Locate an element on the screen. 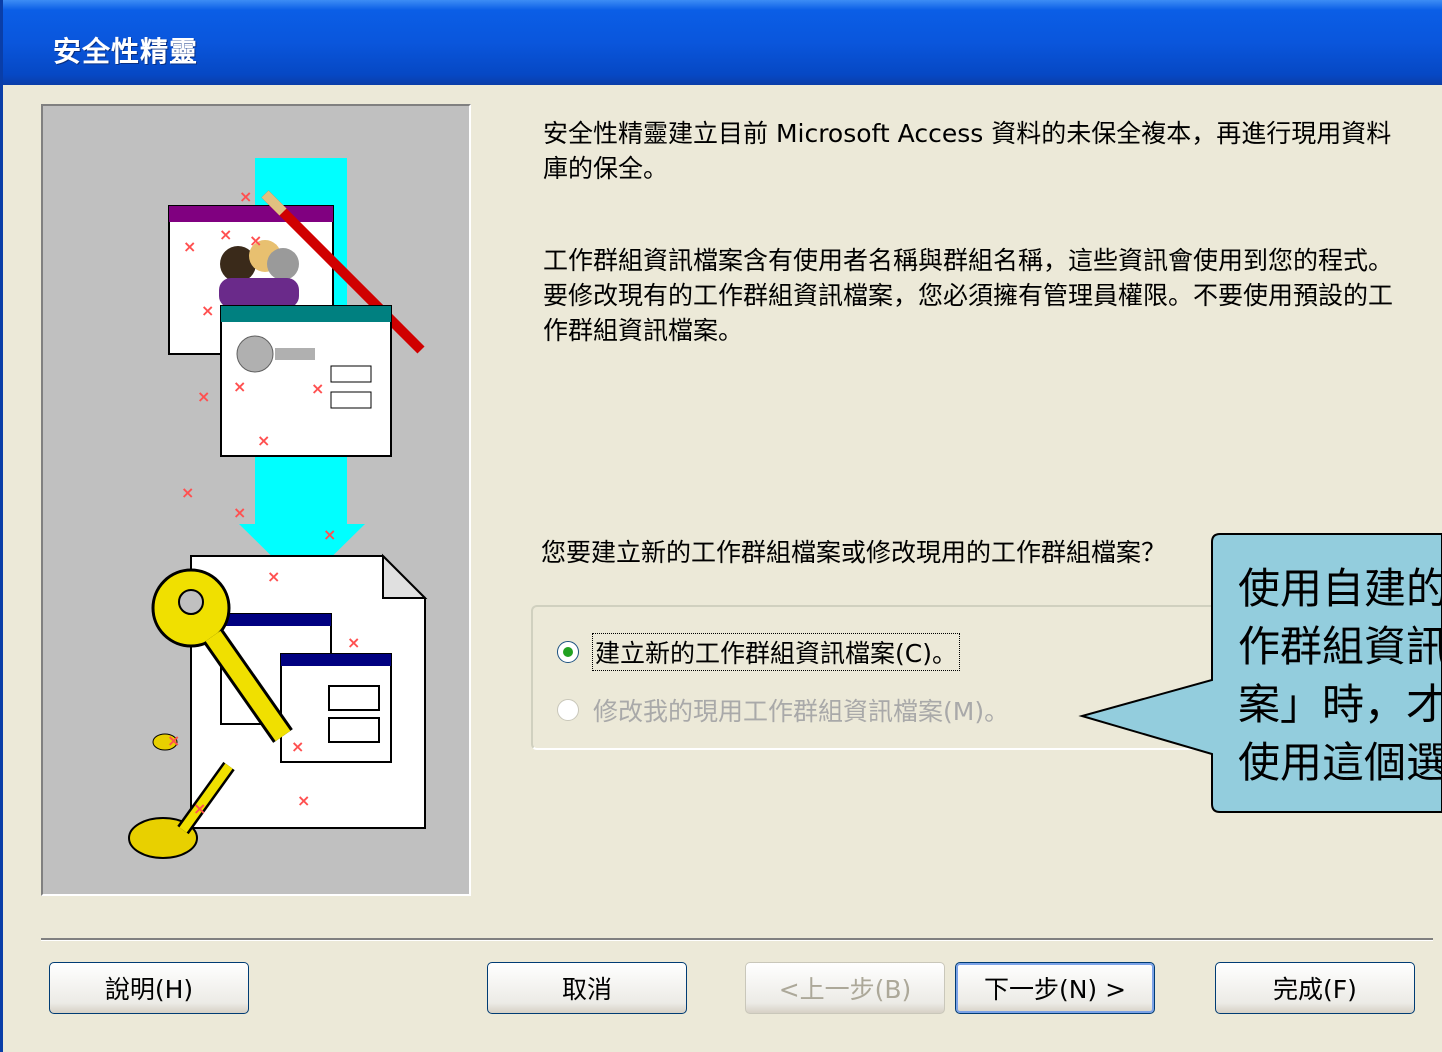 The width and height of the screenshot is (1442, 1052). button-separator is located at coordinates (737, 939).